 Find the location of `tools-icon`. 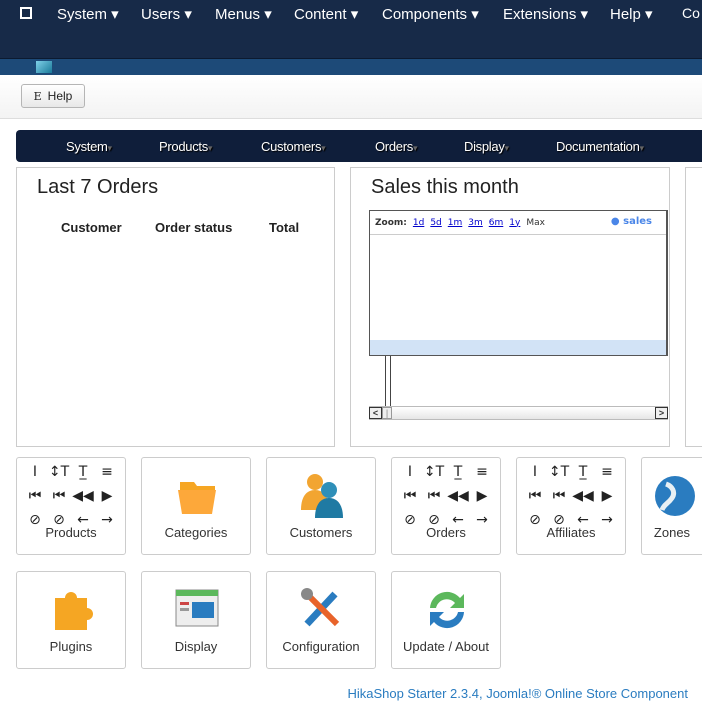

tools-icon is located at coordinates (322, 609).